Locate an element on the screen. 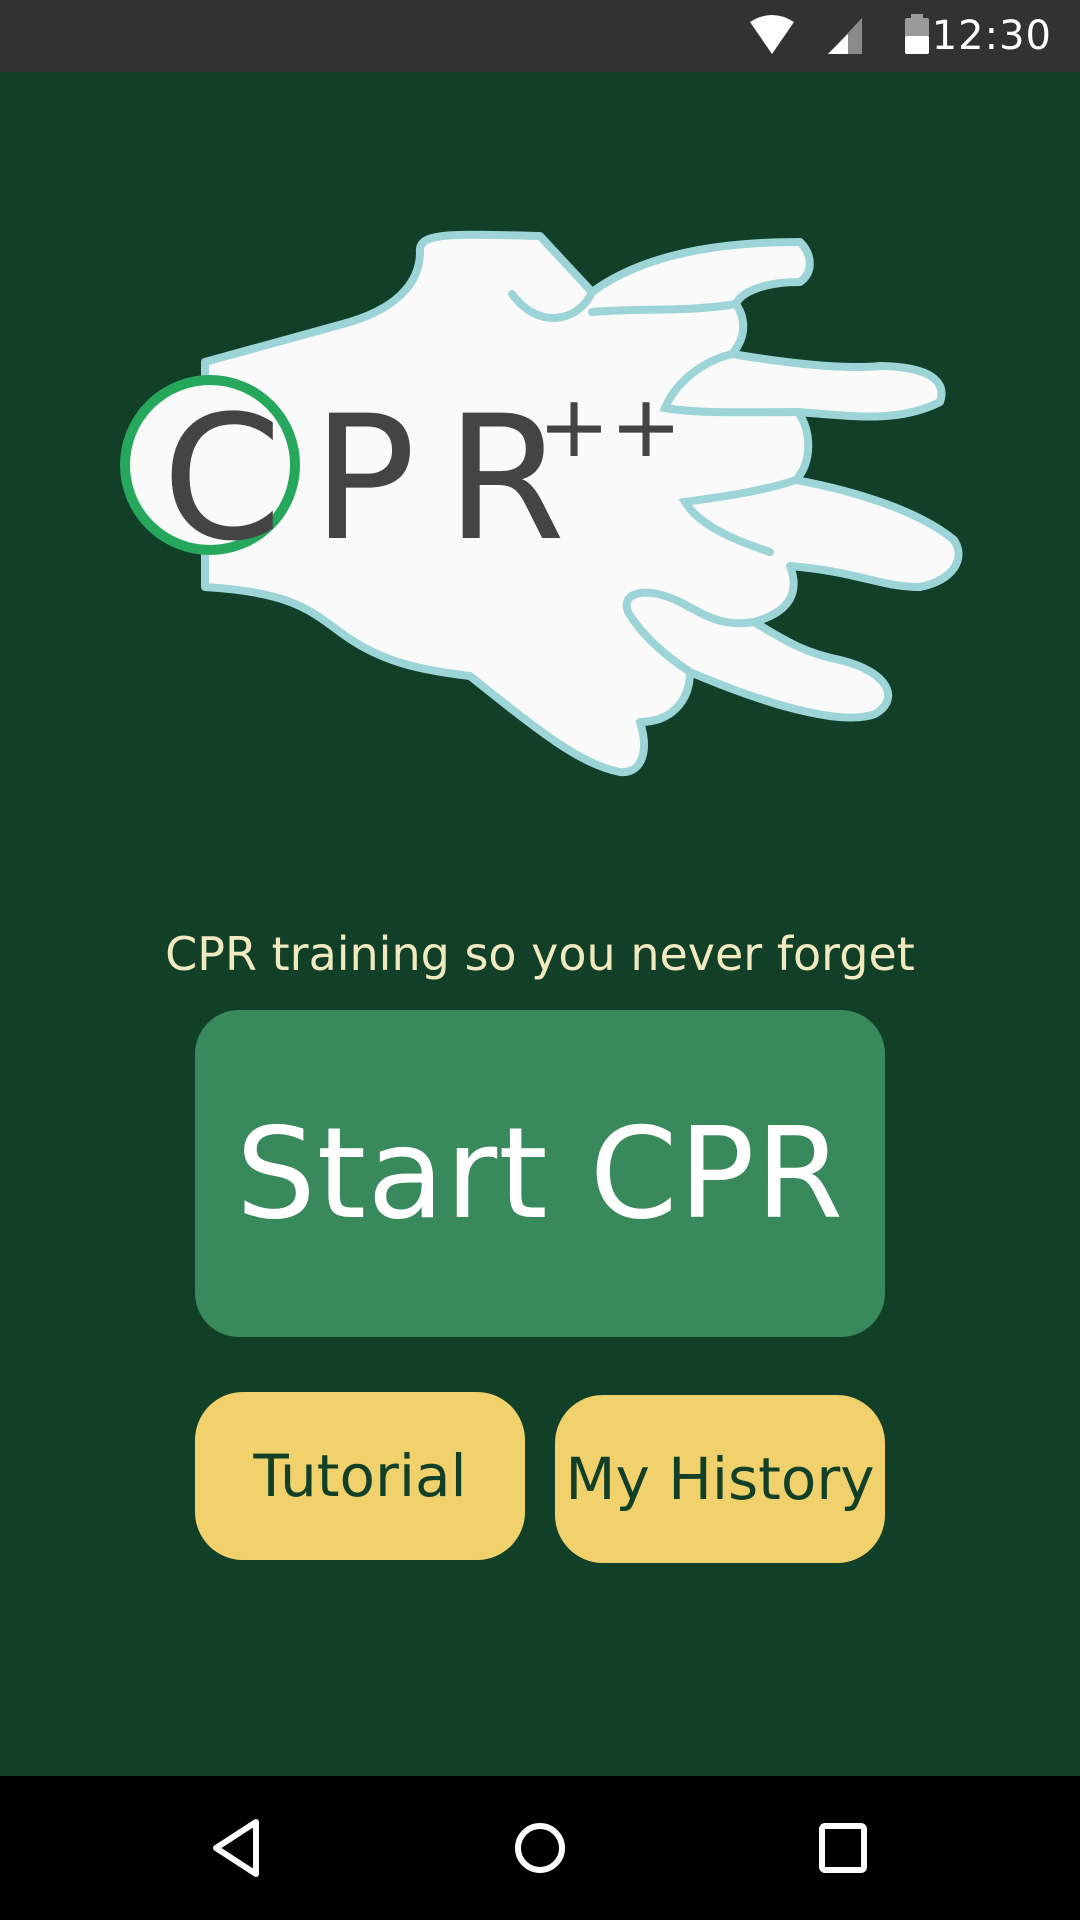  start-cpr-button: Start CPR is located at coordinates (540, 1173).